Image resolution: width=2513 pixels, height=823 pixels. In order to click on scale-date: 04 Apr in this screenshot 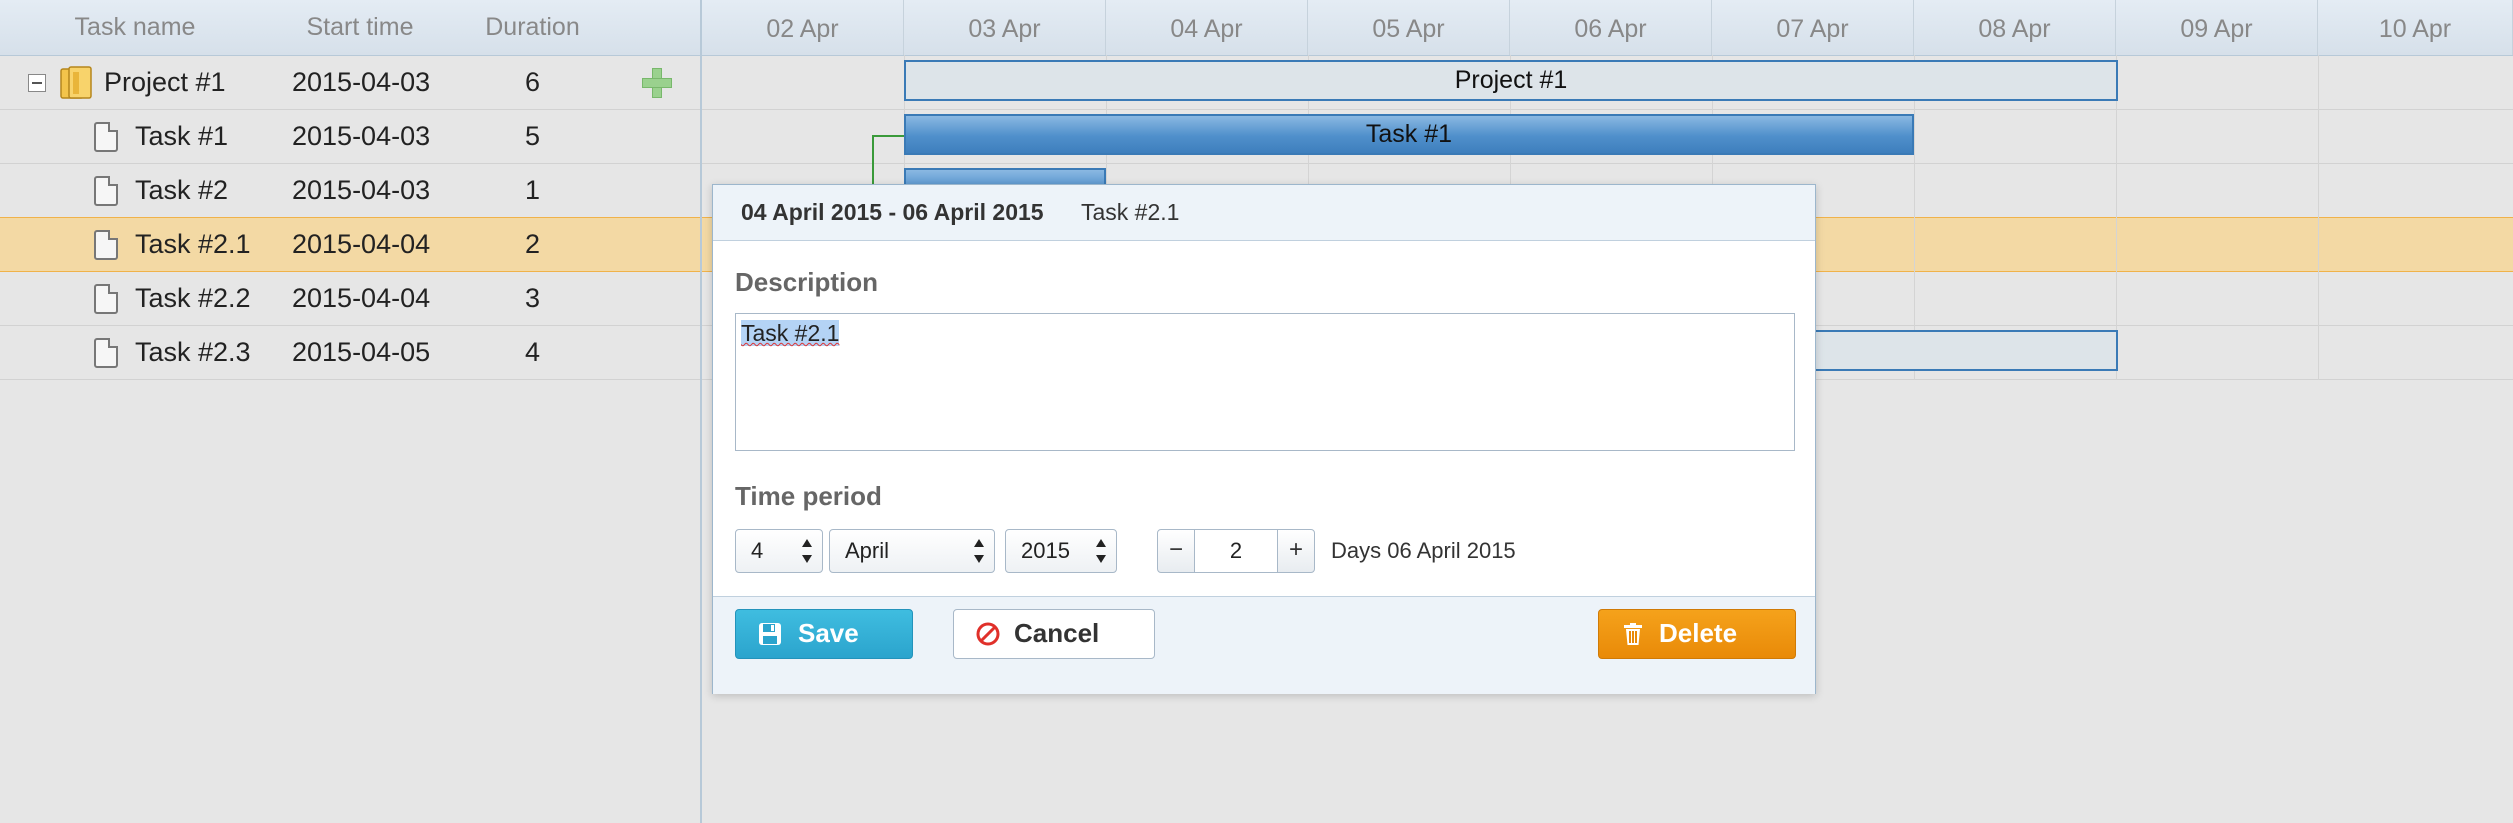, I will do `click(1207, 27)`.